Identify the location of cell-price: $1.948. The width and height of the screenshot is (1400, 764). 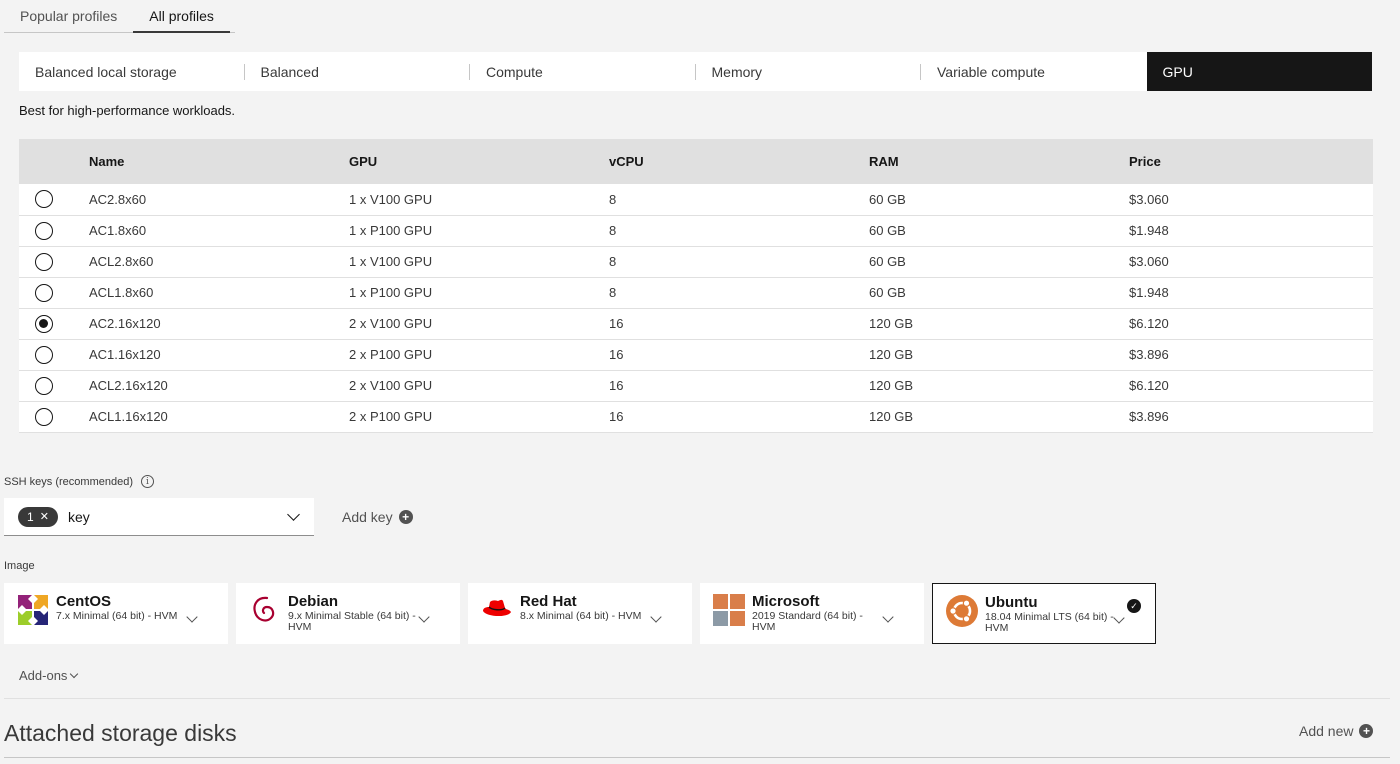
(1149, 292).